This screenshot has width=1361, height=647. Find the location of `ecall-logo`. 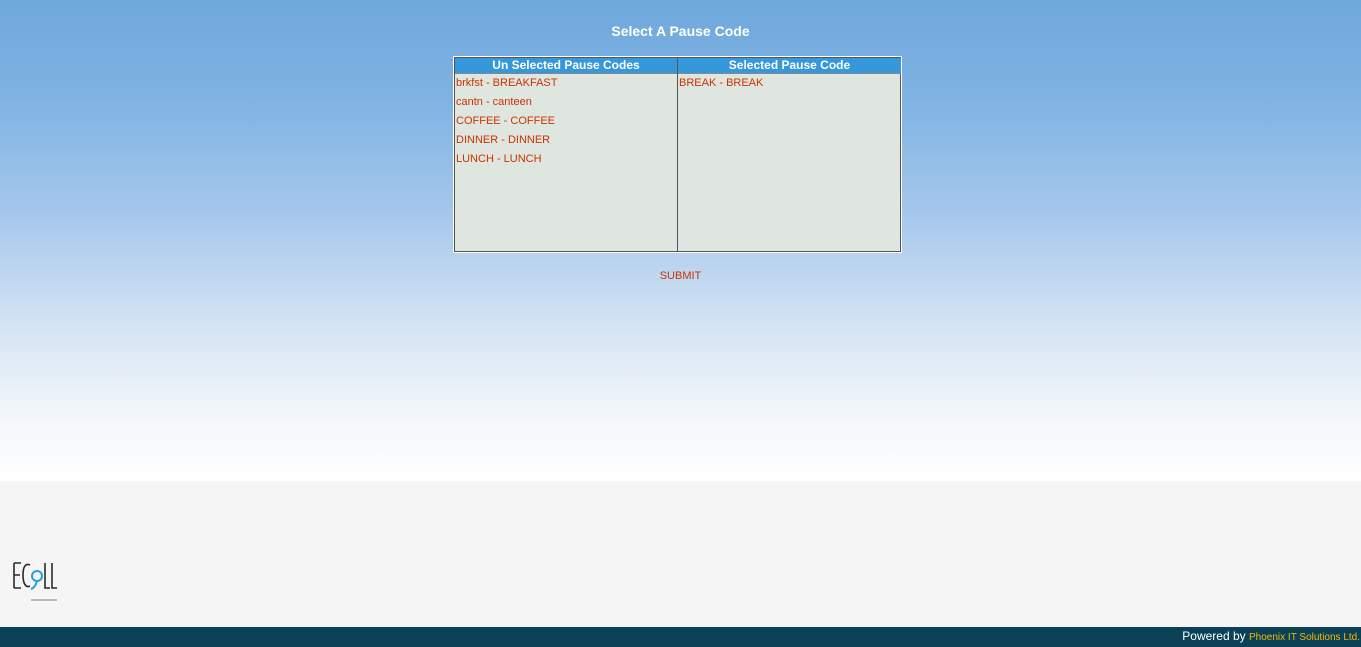

ecall-logo is located at coordinates (36, 582).